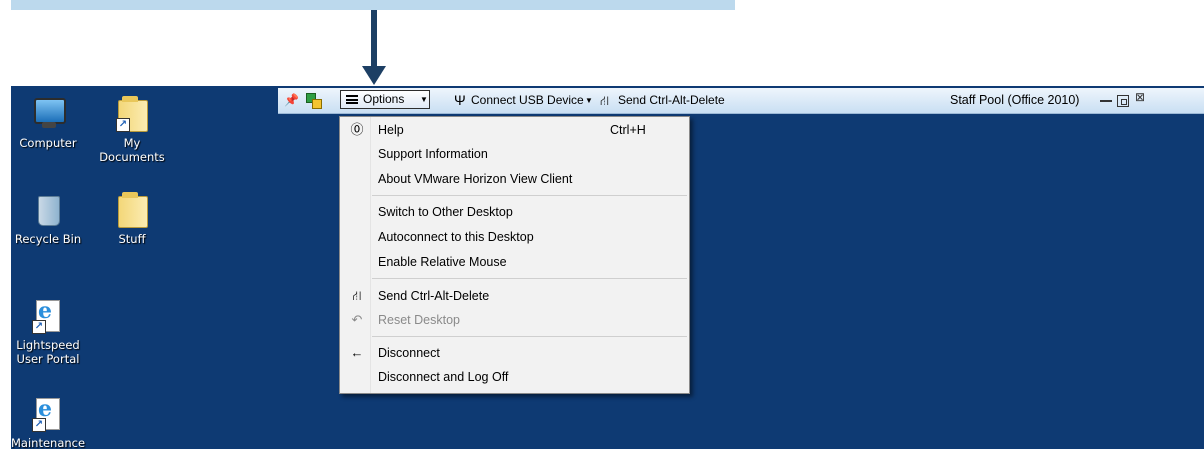 The height and width of the screenshot is (449, 1204). I want to click on ctrl-alt-delete-icon: ⛙, so click(604, 100).